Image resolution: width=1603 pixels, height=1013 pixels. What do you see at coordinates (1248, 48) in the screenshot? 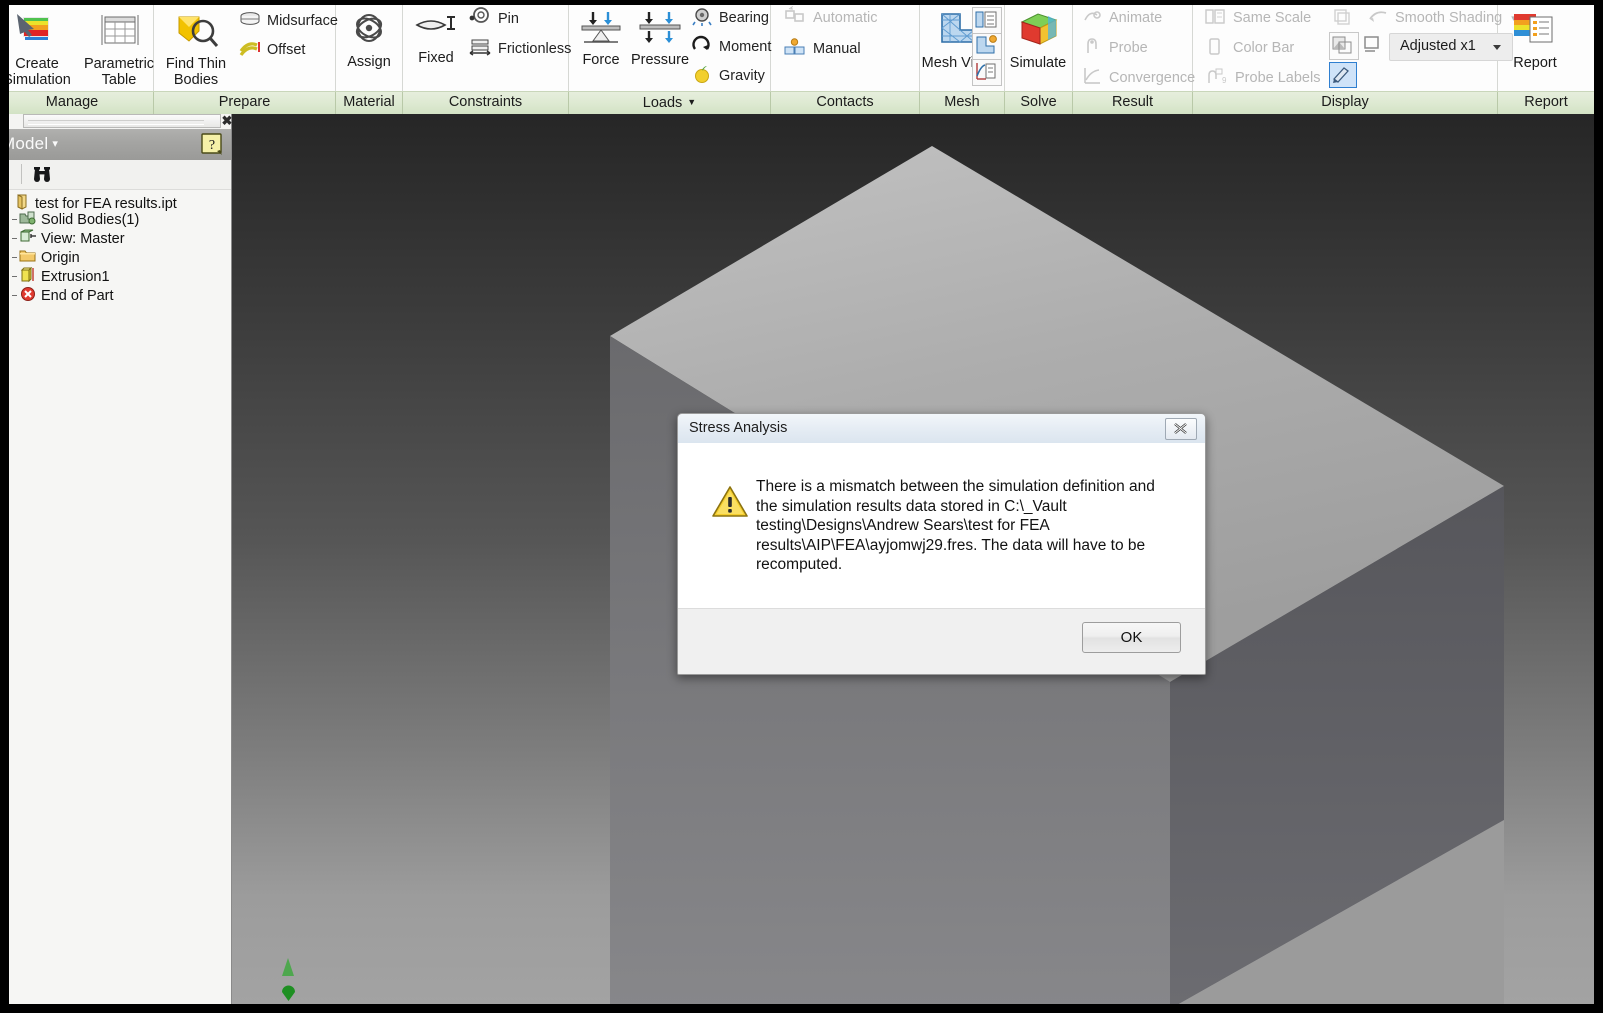
I see `color-bar-button: Color Bar` at bounding box center [1248, 48].